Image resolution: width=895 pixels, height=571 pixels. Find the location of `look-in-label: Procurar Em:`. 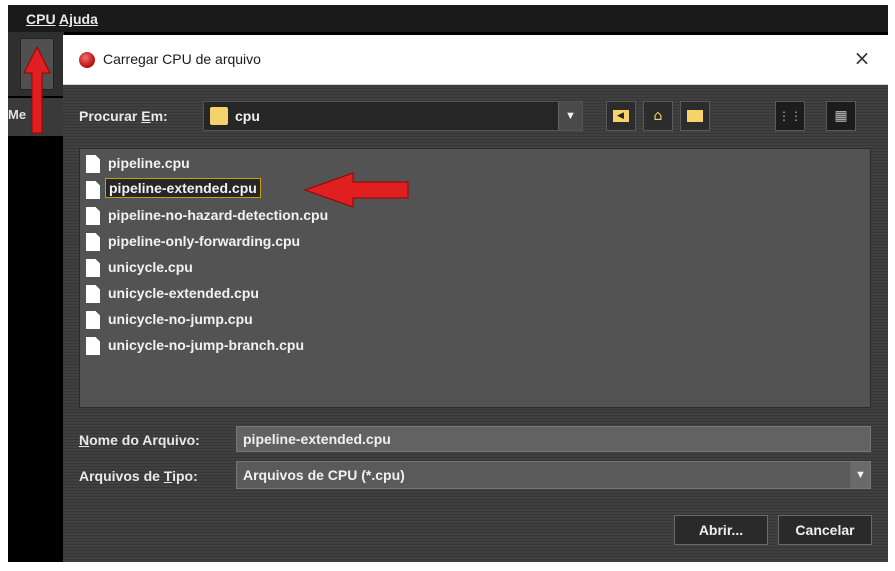

look-in-label: Procurar Em: is located at coordinates (123, 116).